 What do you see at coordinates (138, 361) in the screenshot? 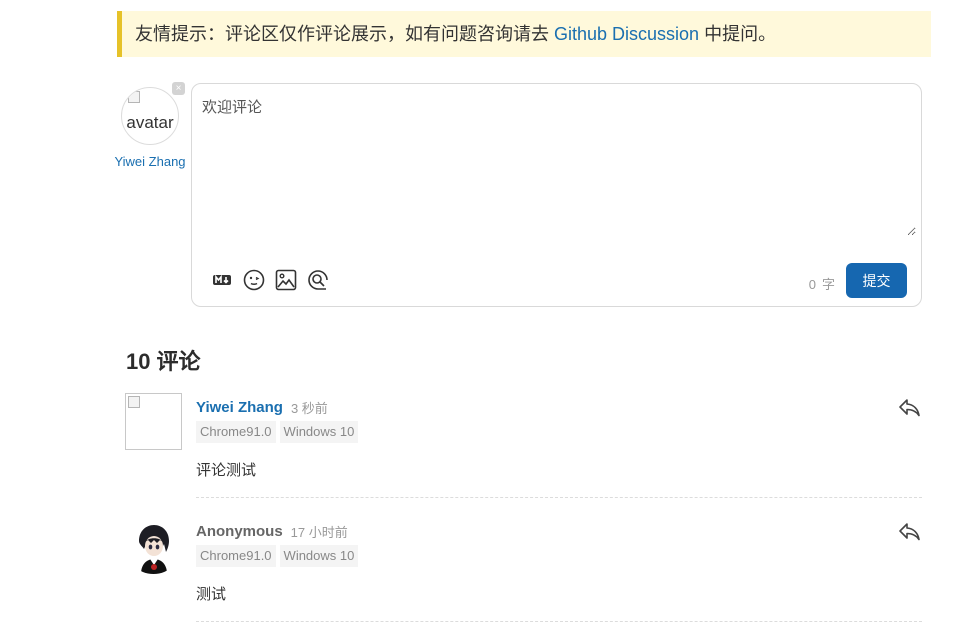
I see `comment-count: 10` at bounding box center [138, 361].